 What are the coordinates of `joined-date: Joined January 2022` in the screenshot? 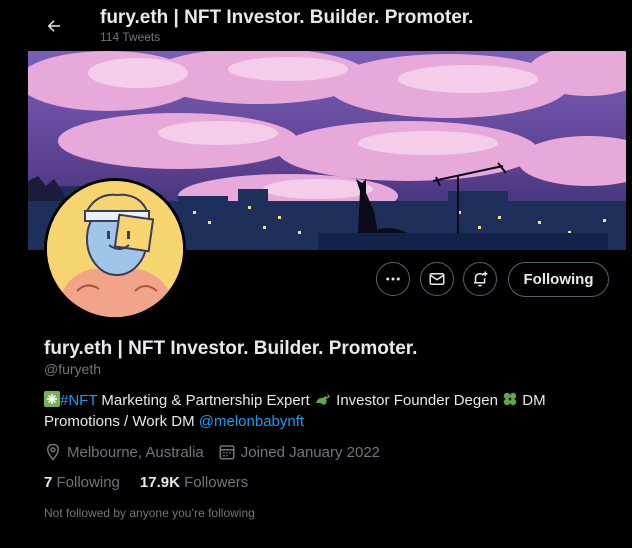 It's located at (299, 452).